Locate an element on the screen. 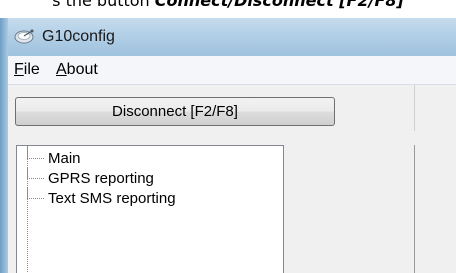  document-caption: s the button Connect/Disconnect [F2/F8] is located at coordinates (228, 9).